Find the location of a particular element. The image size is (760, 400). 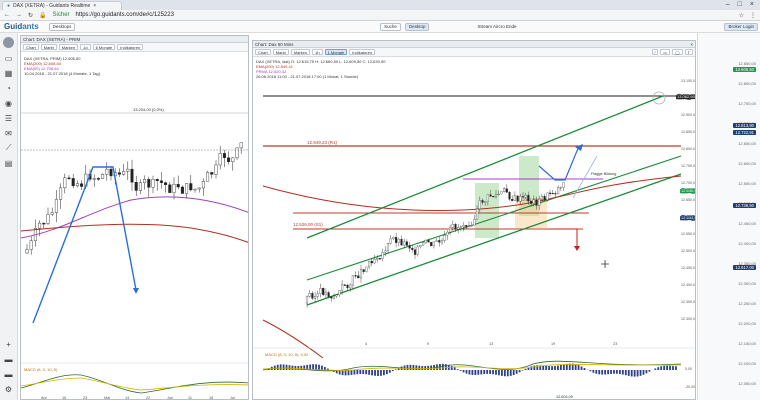

star-icon: ☆ is located at coordinates (741, 15).